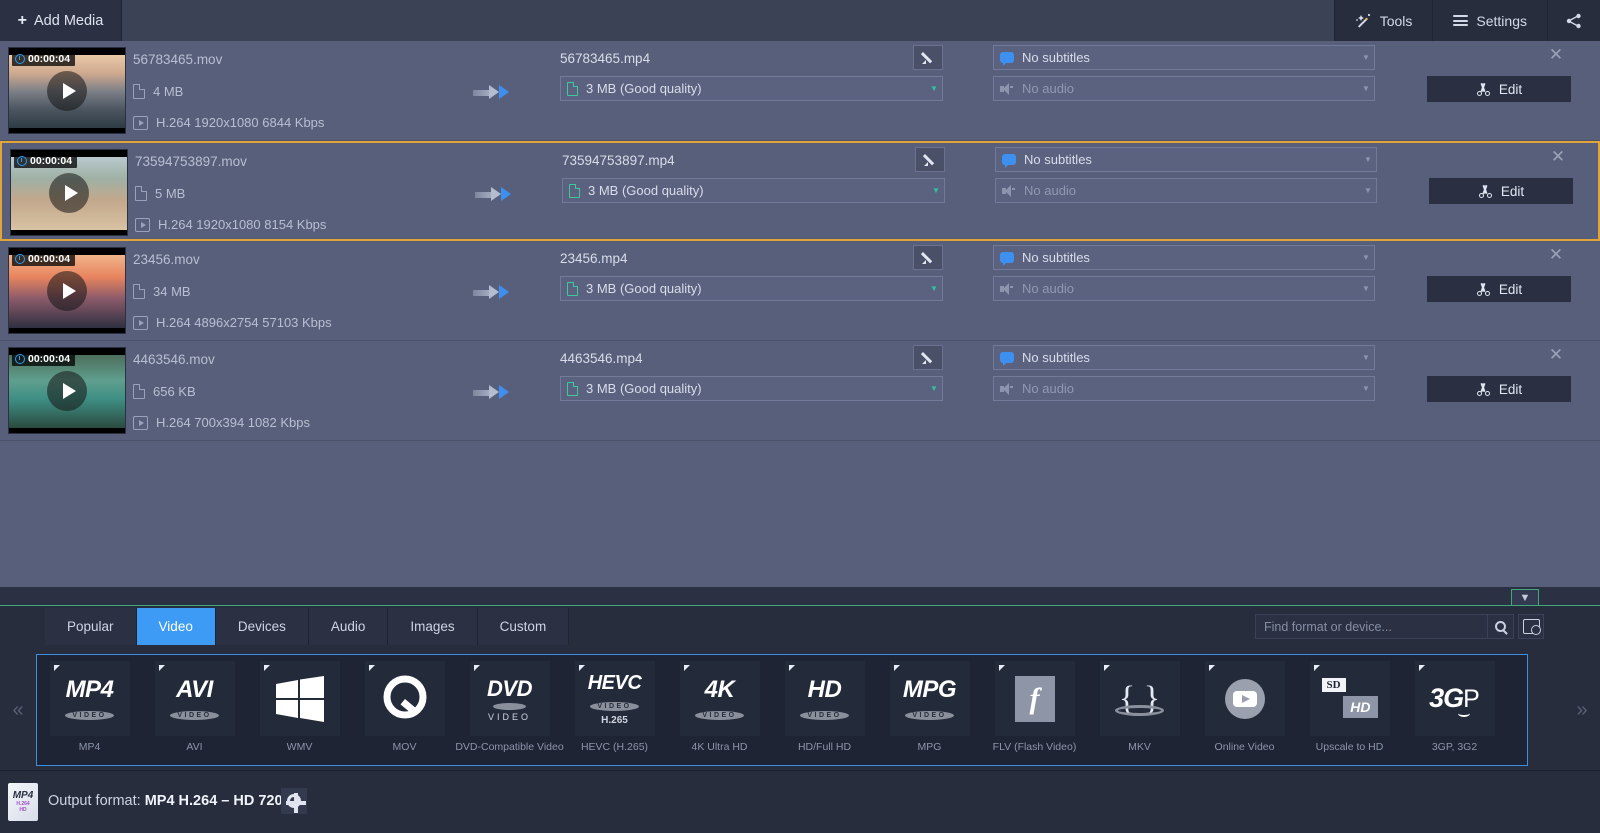 The image size is (1600, 833). I want to click on scissors-icon, so click(1483, 389).